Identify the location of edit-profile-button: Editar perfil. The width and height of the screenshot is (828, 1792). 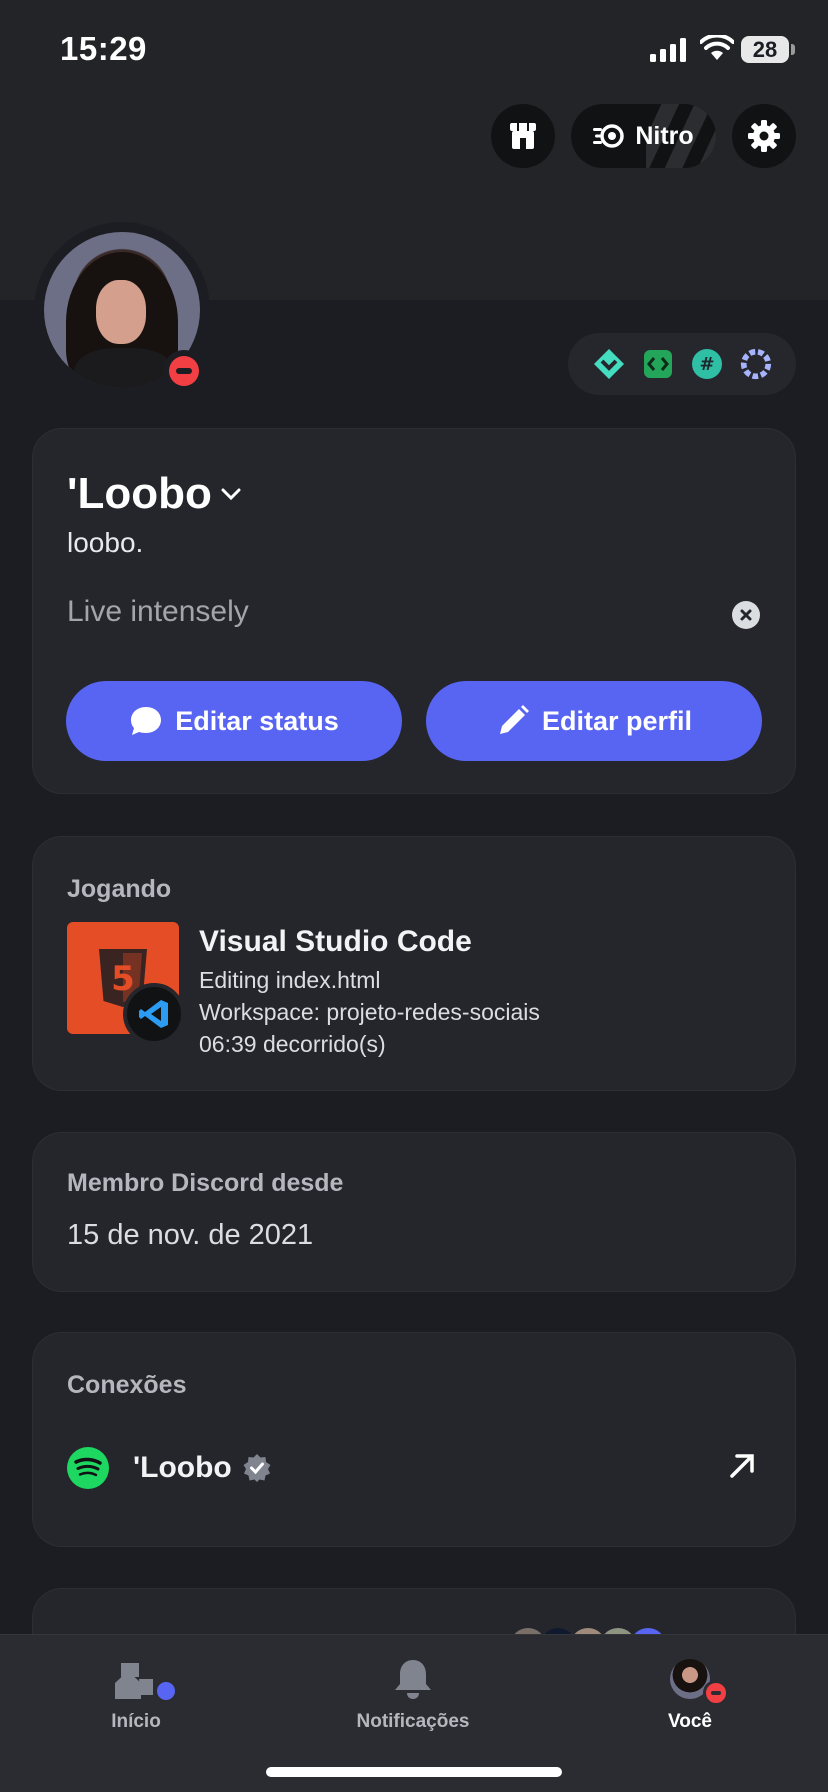
(594, 721).